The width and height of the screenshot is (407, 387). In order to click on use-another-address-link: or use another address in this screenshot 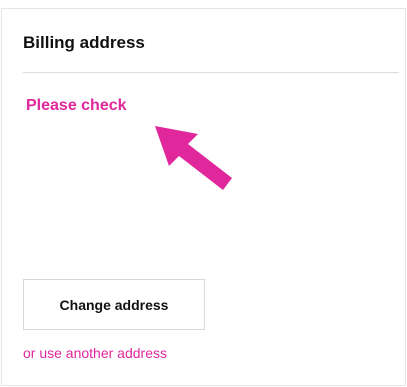, I will do `click(95, 353)`.